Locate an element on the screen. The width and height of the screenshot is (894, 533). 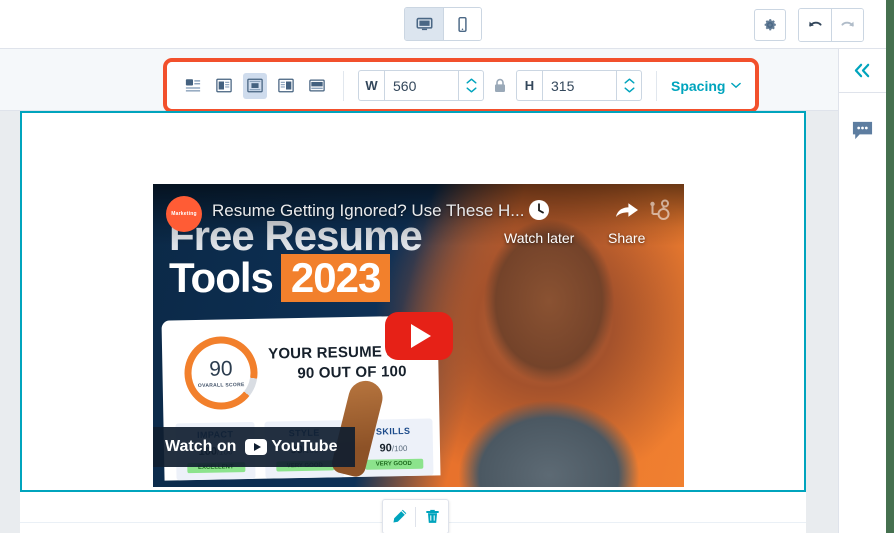
full-width-icon is located at coordinates (317, 85).